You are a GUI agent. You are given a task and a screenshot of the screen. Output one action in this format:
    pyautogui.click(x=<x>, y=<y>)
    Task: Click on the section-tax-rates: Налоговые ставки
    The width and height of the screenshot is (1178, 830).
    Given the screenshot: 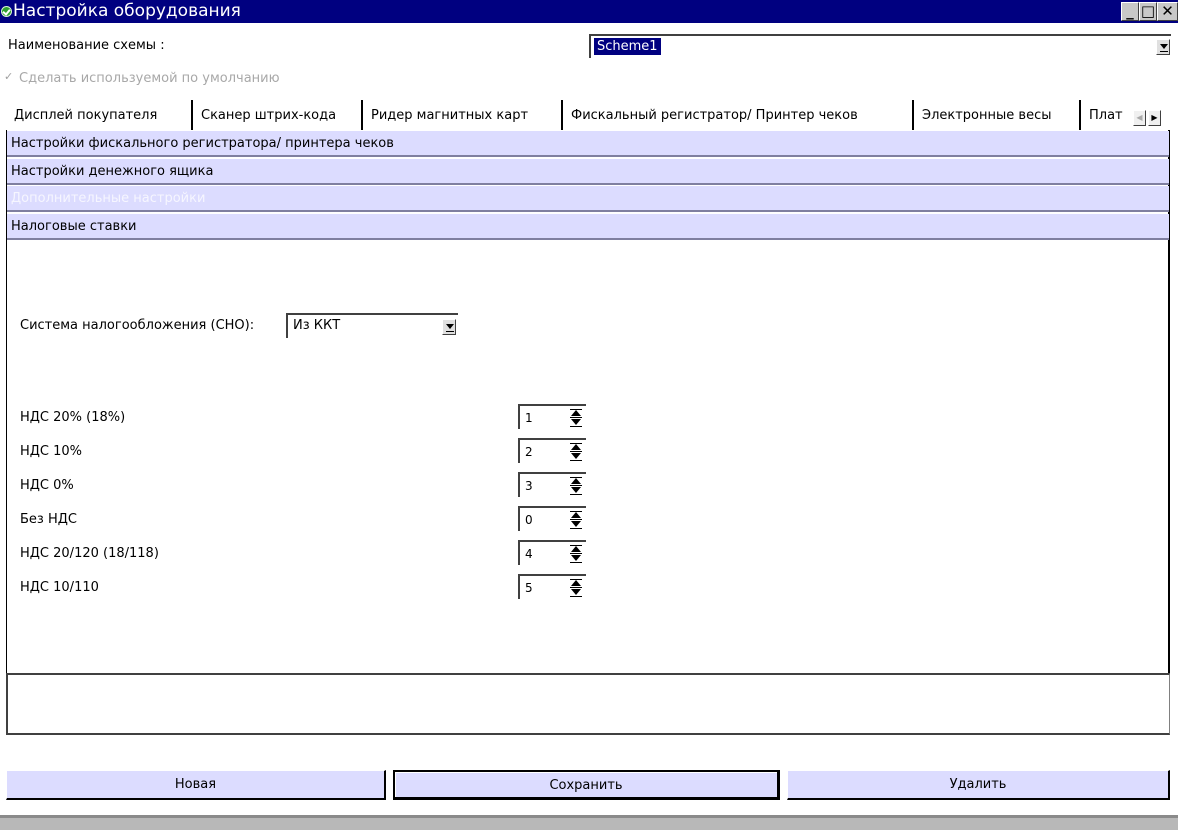 What is the action you would take?
    pyautogui.click(x=588, y=227)
    